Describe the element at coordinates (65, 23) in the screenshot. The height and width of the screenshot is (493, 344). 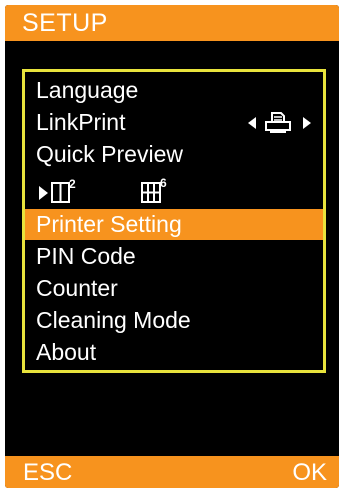
I see `page-title: SETUP` at that location.